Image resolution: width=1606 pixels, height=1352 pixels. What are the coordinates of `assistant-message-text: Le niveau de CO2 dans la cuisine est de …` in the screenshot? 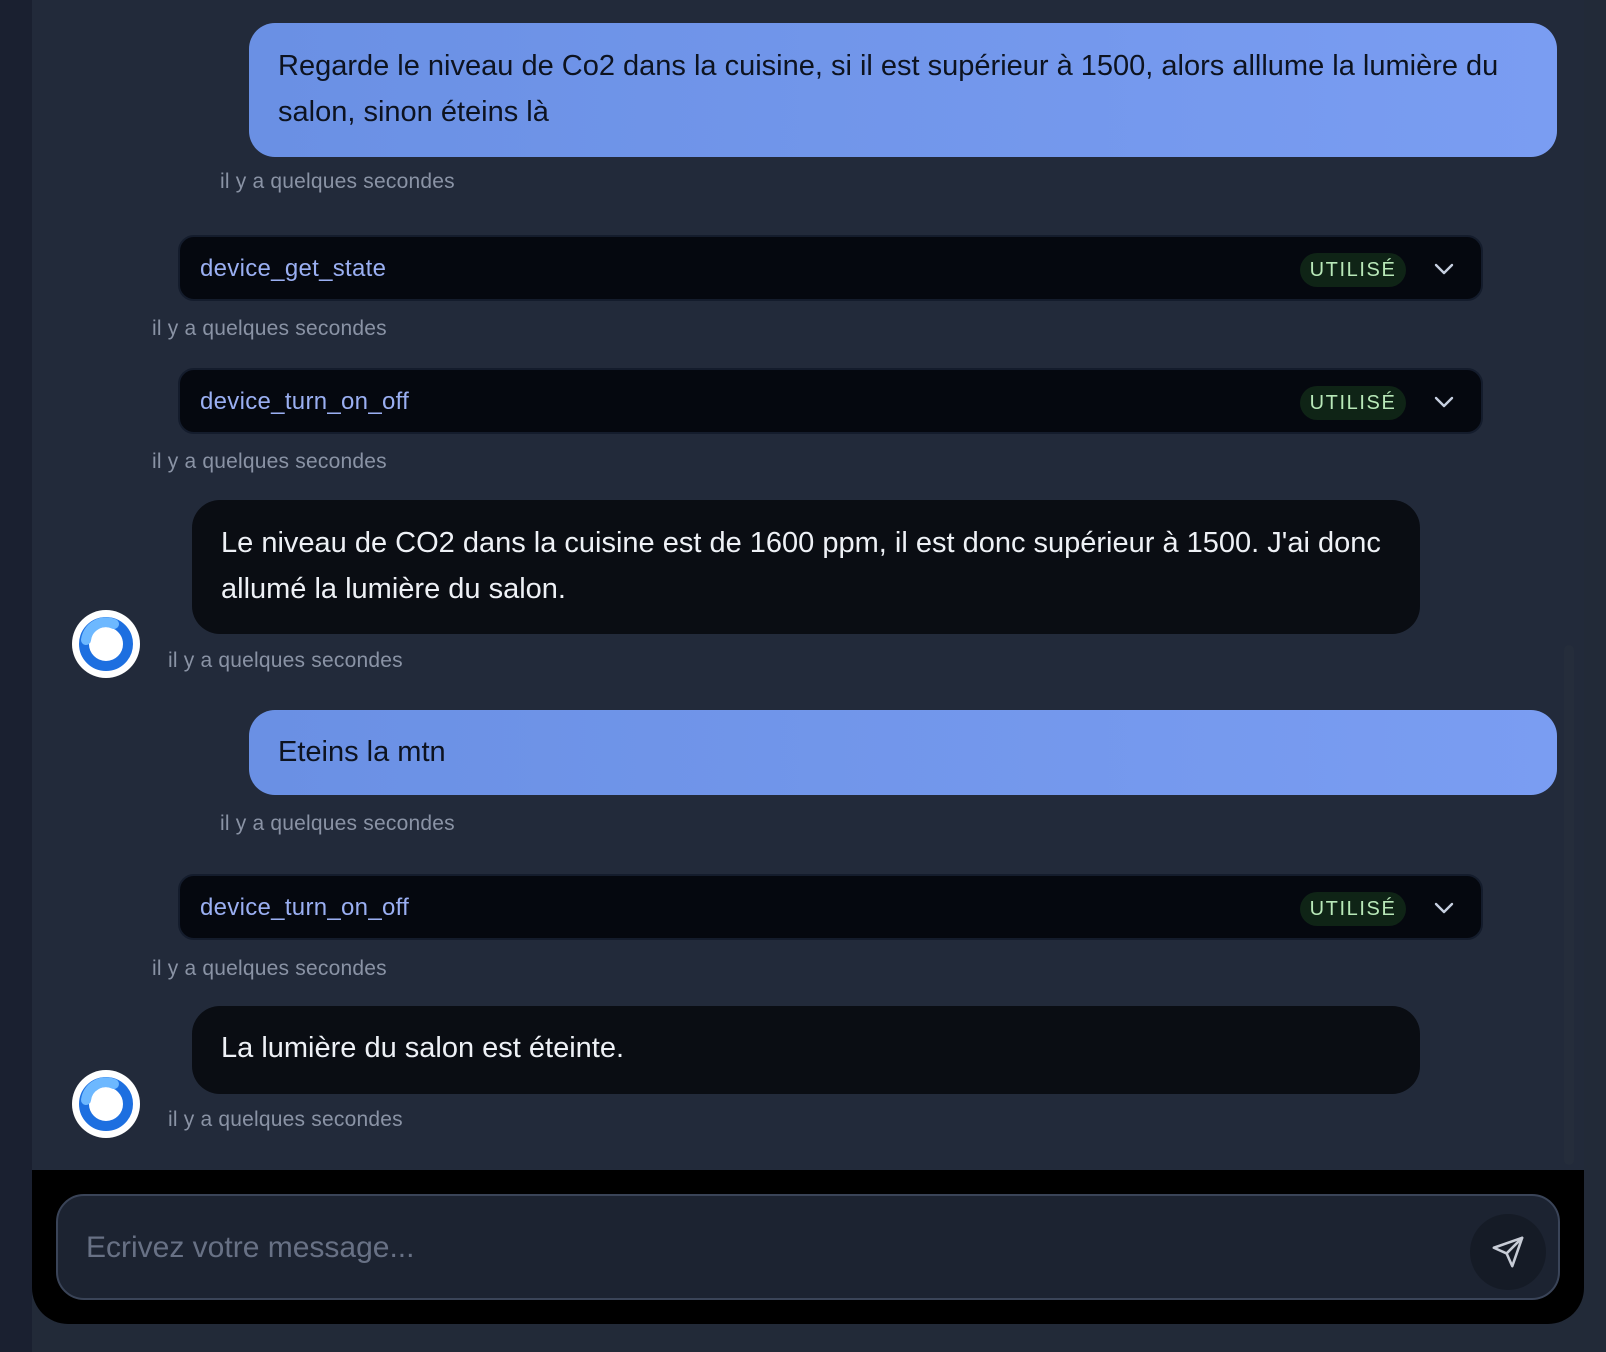 It's located at (801, 566).